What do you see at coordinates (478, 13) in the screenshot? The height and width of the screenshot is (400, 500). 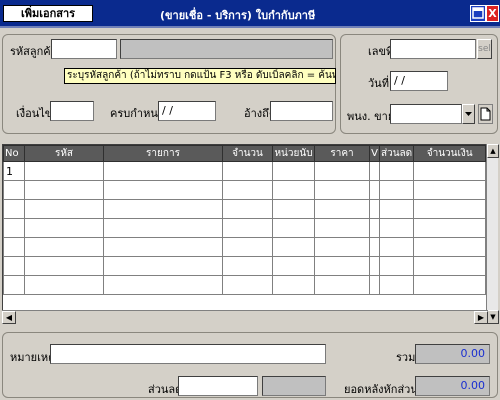 I see `window-icon` at bounding box center [478, 13].